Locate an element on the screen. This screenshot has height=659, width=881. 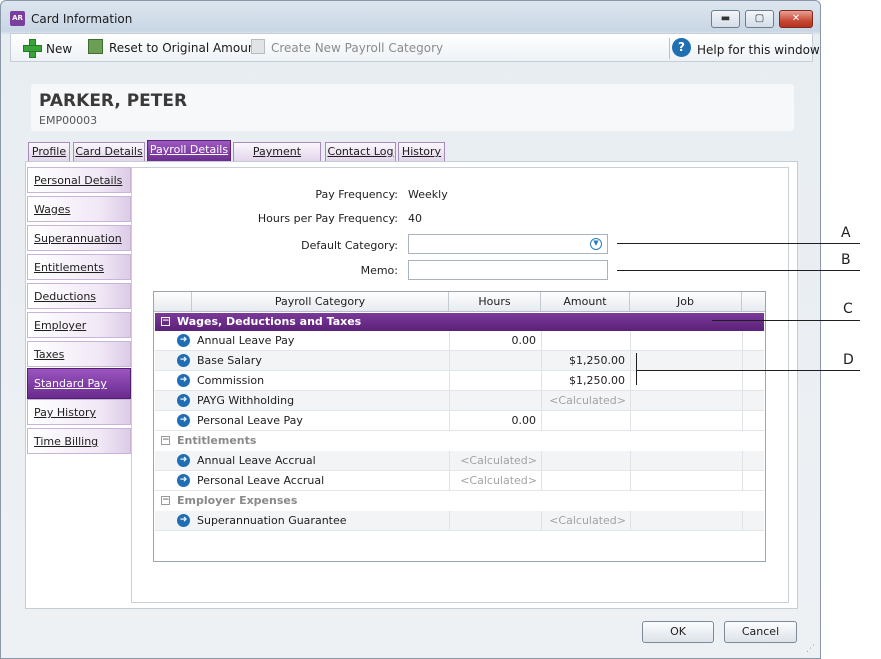
tab-profile: Profile is located at coordinates (49, 151).